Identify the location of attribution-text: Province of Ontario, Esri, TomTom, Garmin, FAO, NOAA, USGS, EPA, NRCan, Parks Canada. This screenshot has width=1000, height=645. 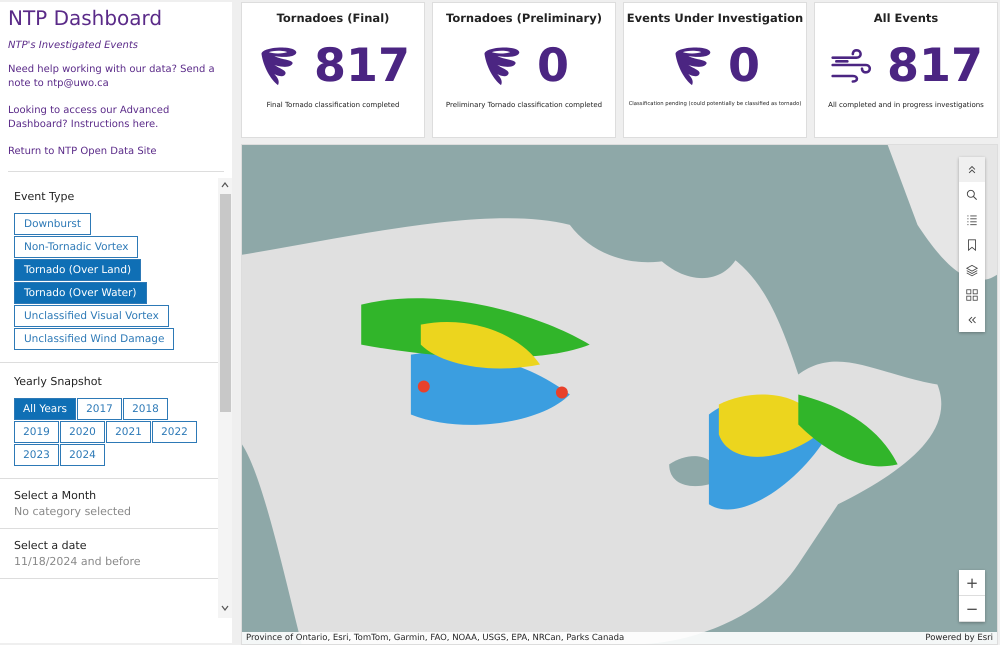
(435, 638).